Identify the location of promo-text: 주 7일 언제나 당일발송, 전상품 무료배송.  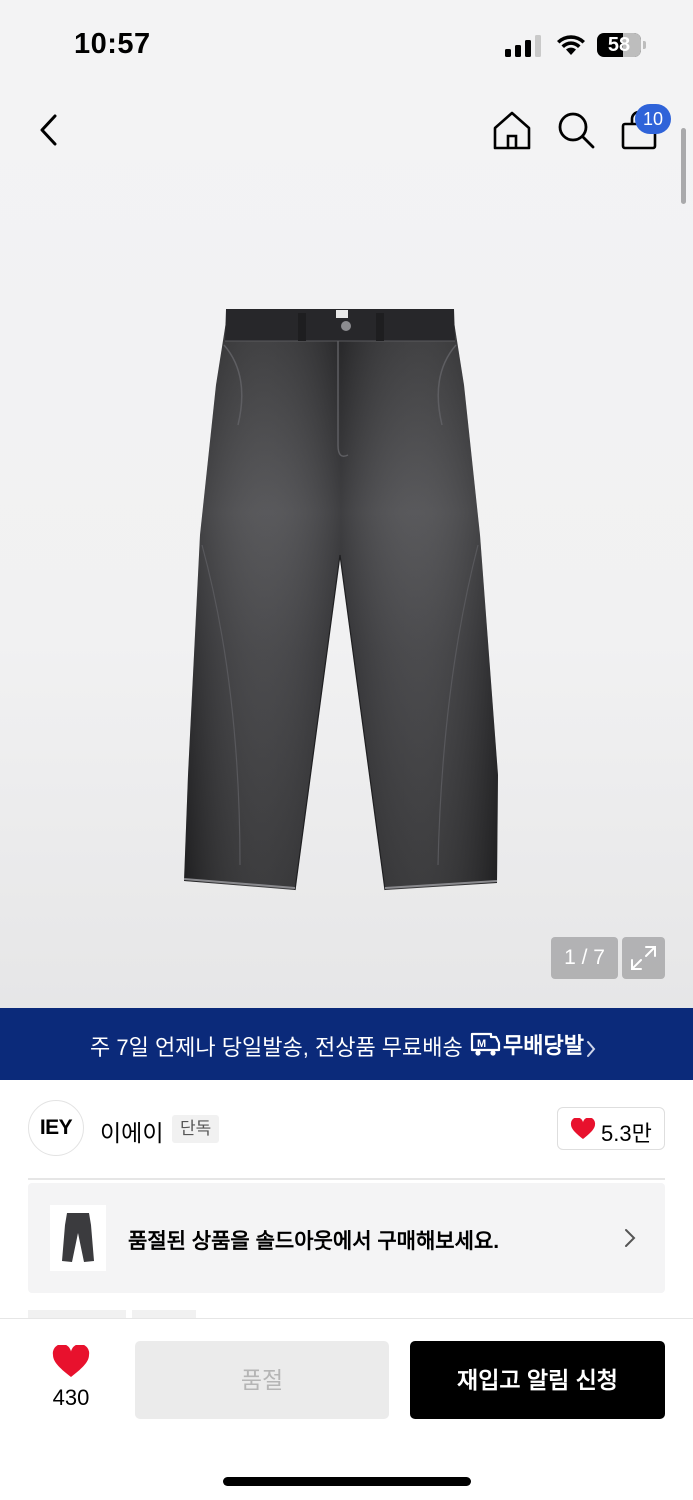
(276, 1047).